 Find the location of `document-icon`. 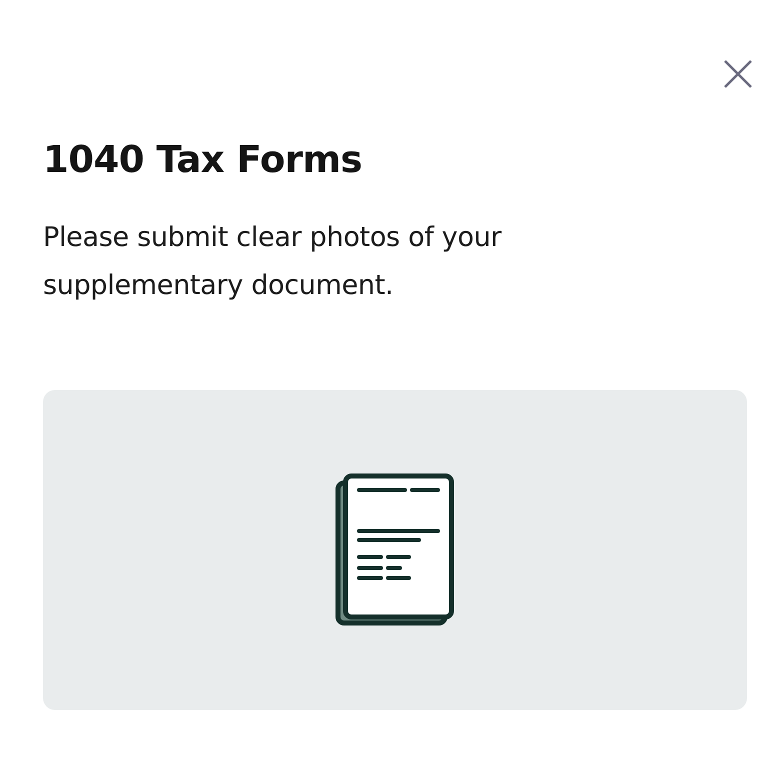

document-icon is located at coordinates (395, 550).